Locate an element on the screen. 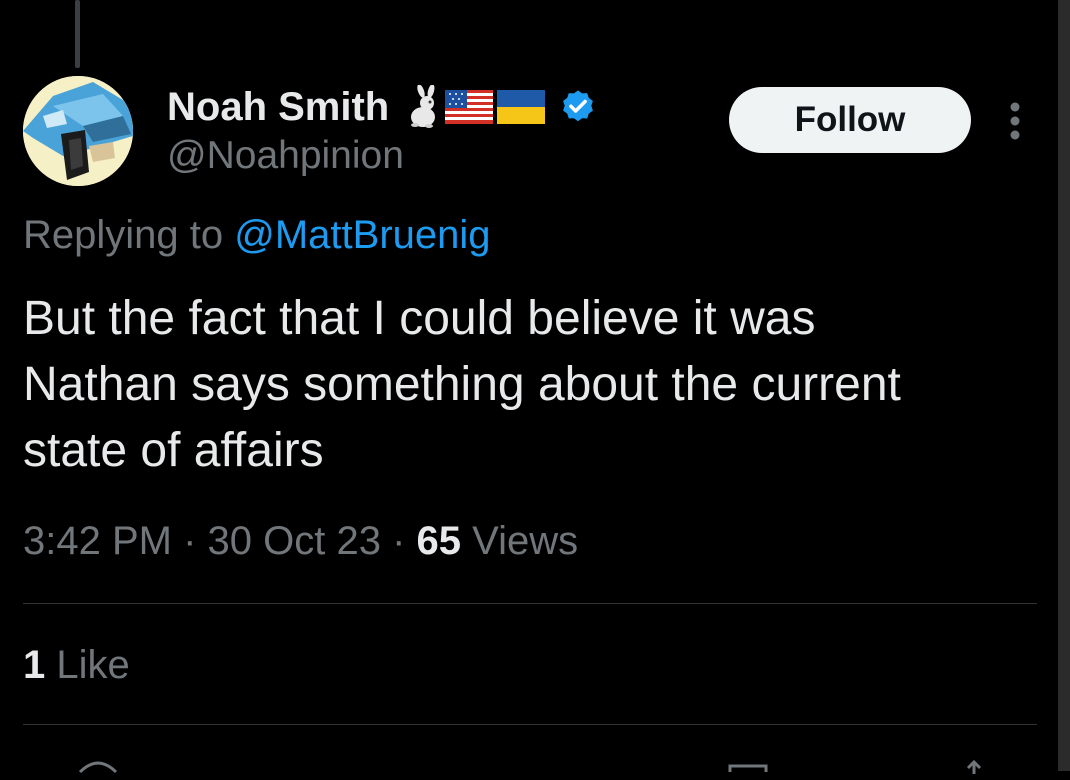 This screenshot has width=1070, height=780. more-options-icon is located at coordinates (1015, 121).